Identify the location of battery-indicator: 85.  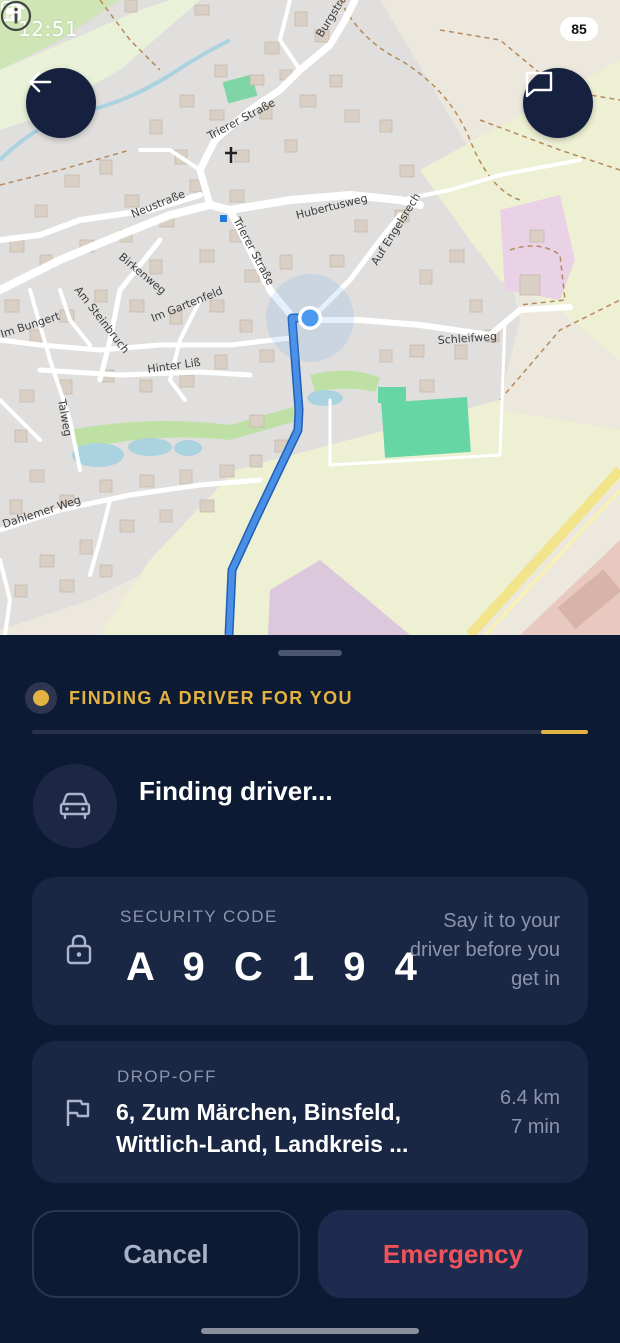
(579, 29).